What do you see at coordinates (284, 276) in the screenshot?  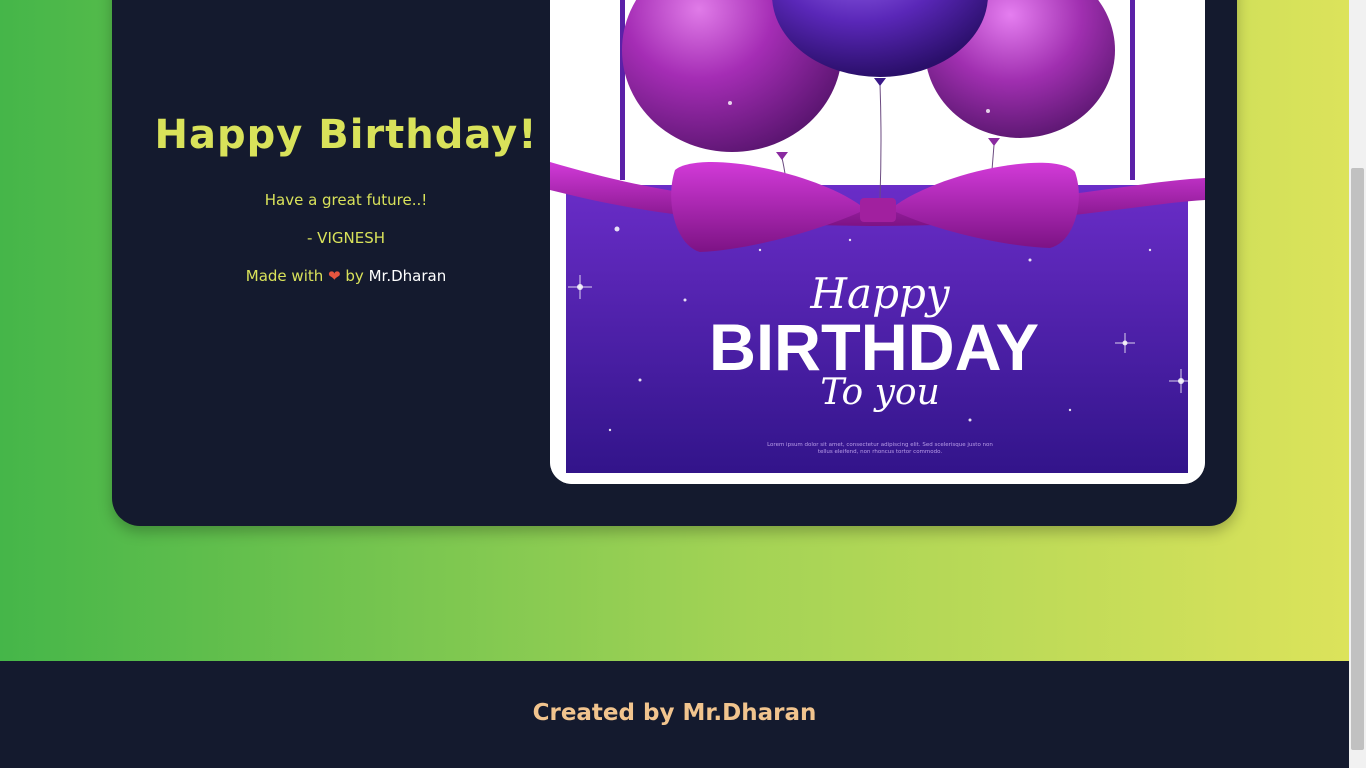 I see `made-with-label: Made with` at bounding box center [284, 276].